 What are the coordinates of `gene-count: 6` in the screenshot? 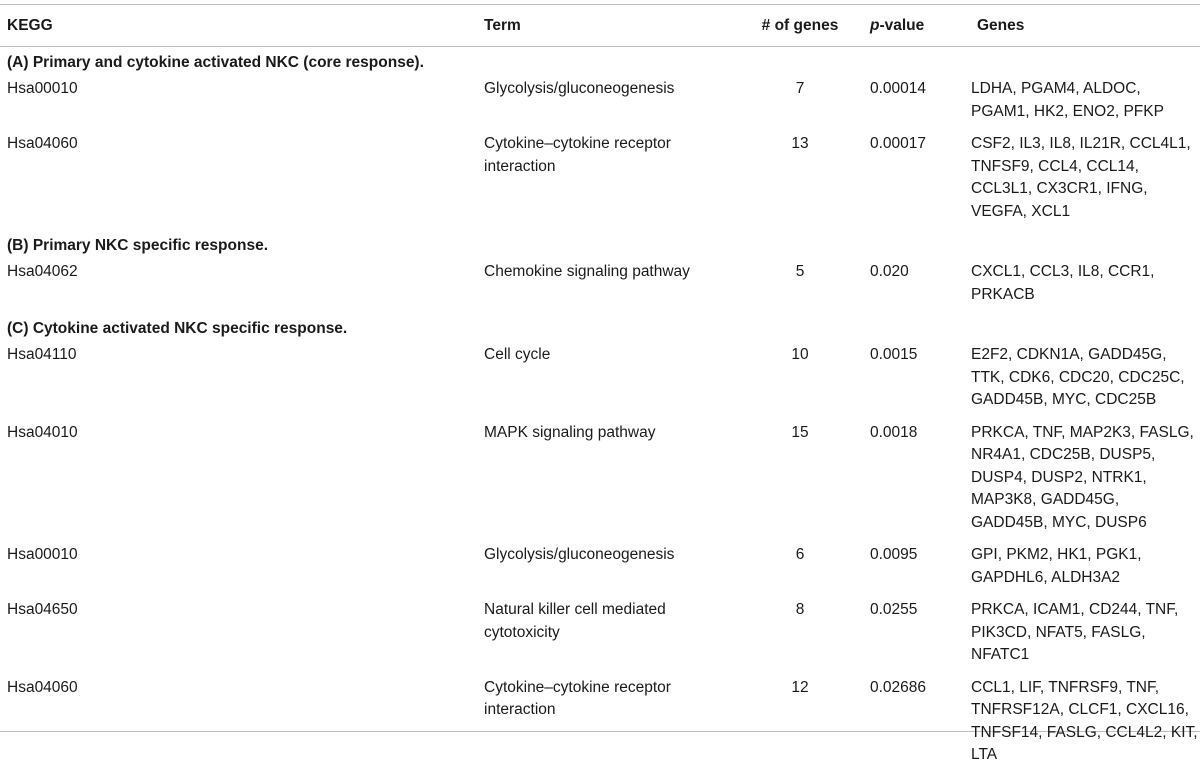 It's located at (800, 554).